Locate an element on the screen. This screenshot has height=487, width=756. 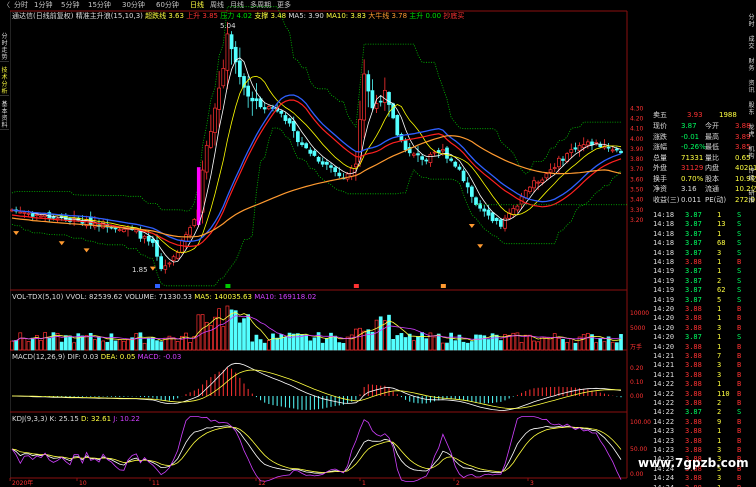
tick-row: 14:19 3.87 62 S is located at coordinates (694, 291).